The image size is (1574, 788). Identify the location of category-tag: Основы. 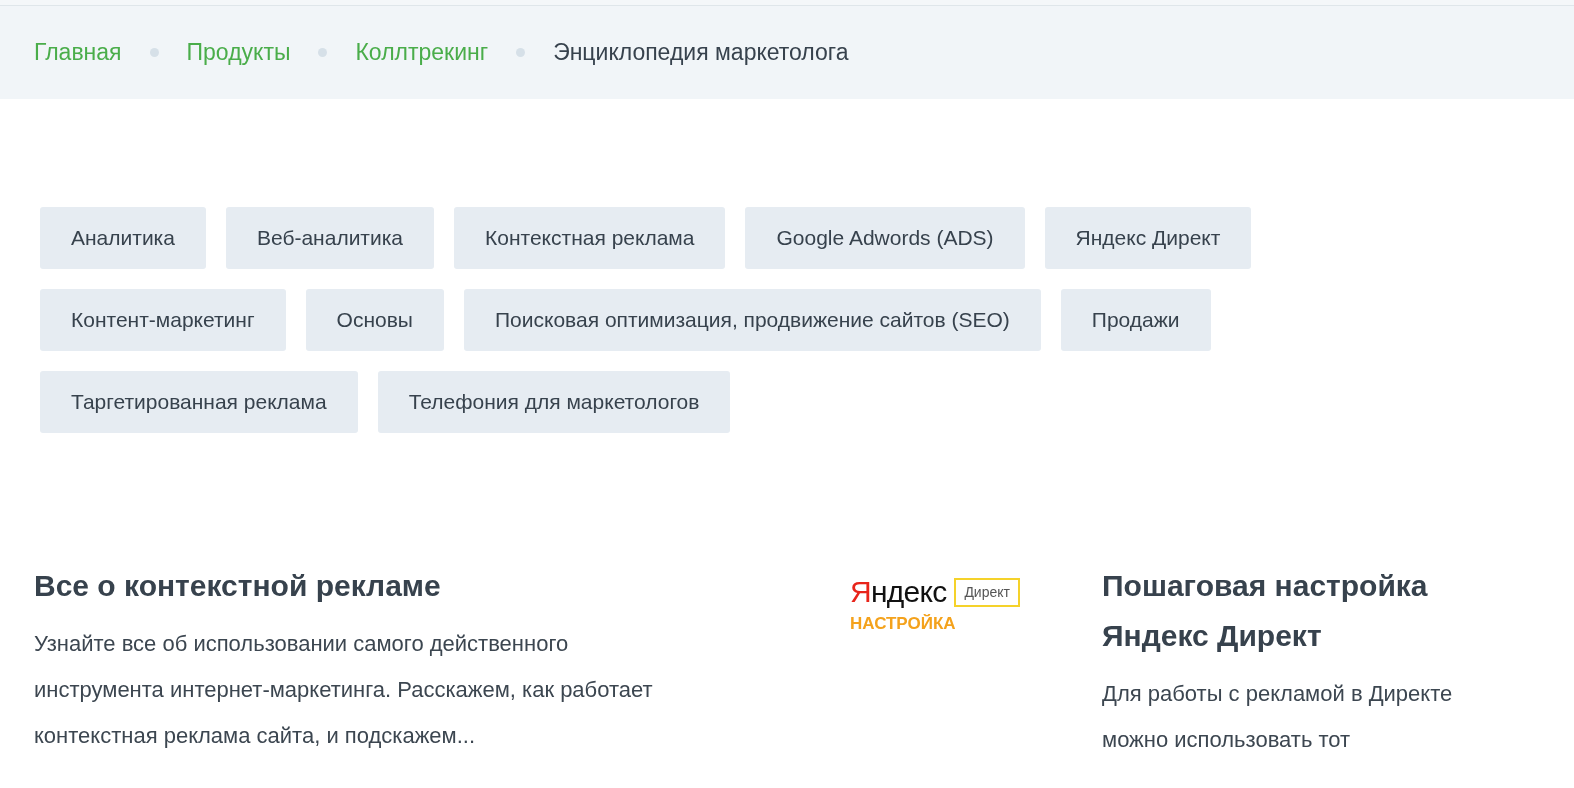
(374, 320).